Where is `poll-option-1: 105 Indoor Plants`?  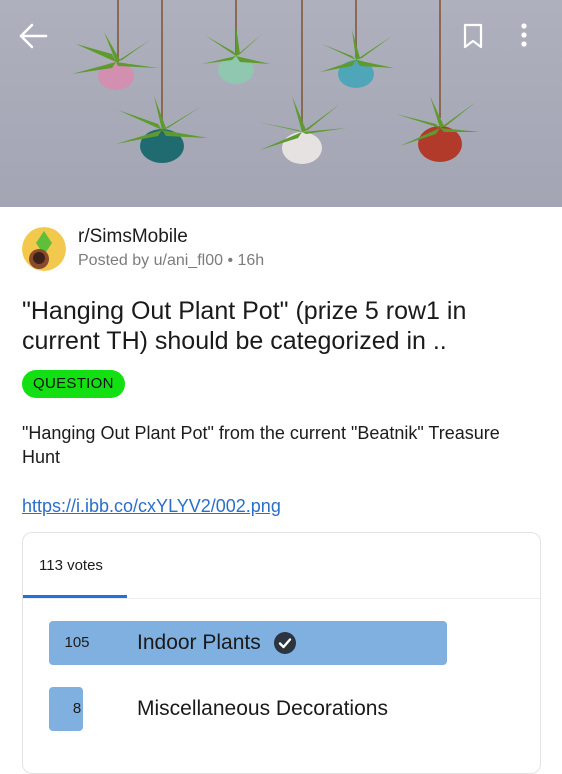
poll-option-1: 105 Indoor Plants is located at coordinates (263, 643).